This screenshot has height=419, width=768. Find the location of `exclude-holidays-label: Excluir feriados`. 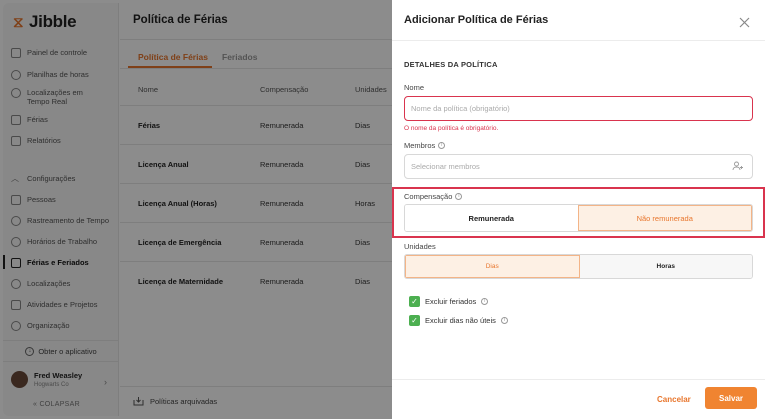

exclude-holidays-label: Excluir feriados is located at coordinates (451, 301).